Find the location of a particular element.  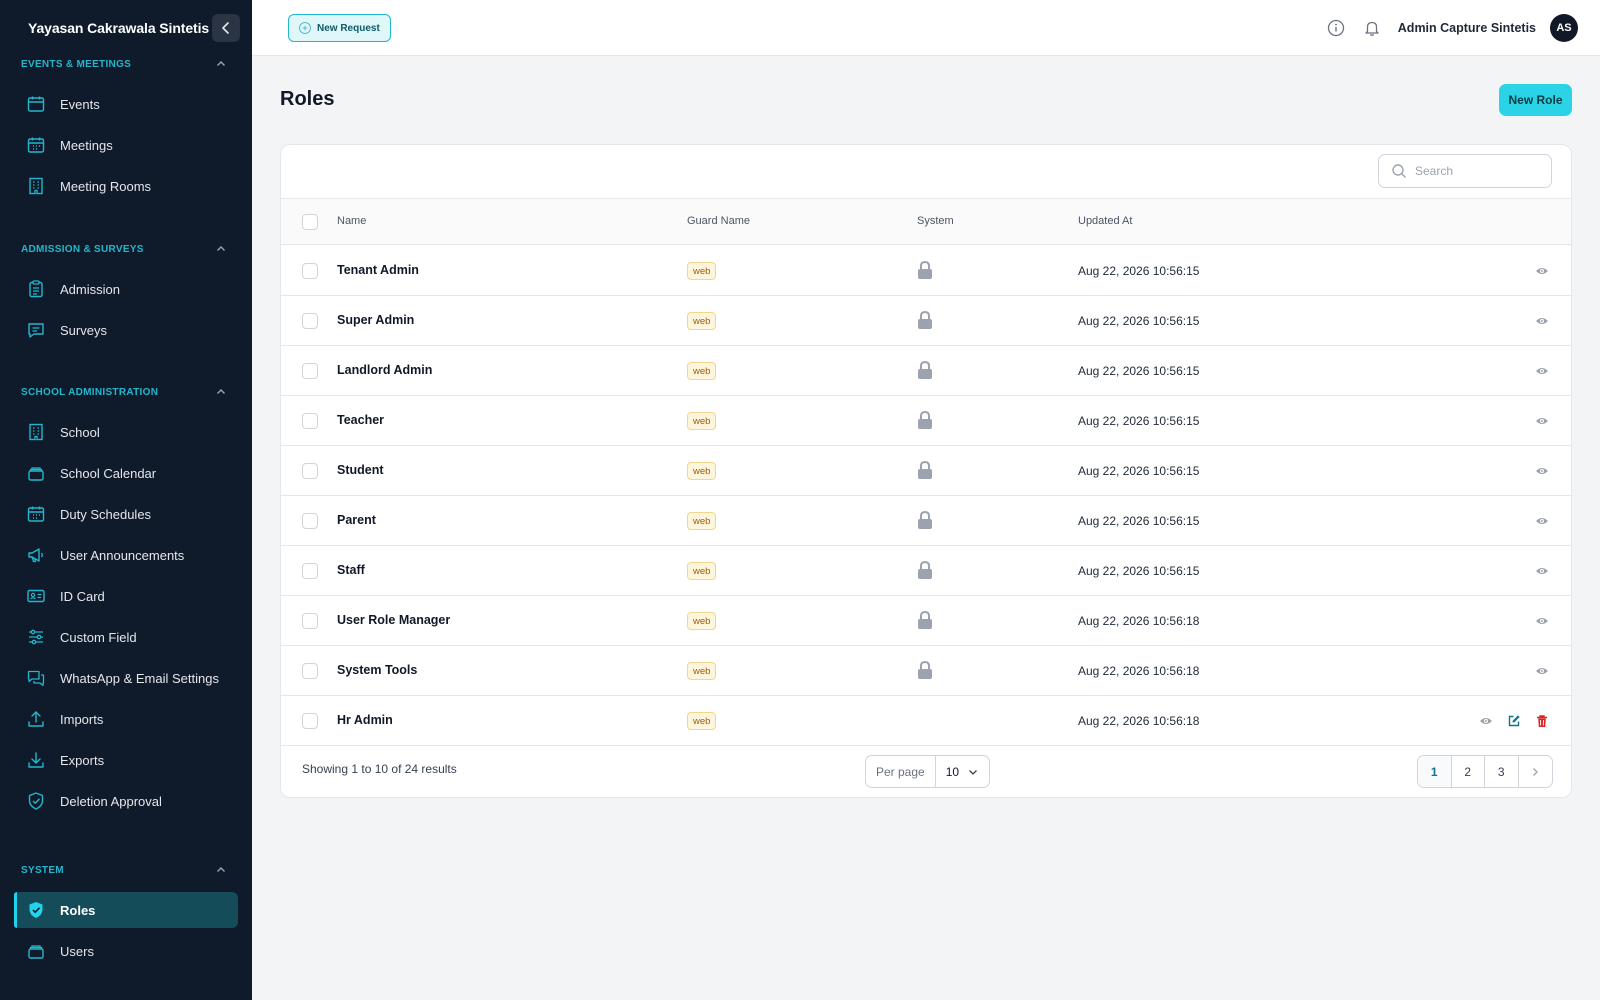

per-page-value: 10 is located at coordinates (962, 771).